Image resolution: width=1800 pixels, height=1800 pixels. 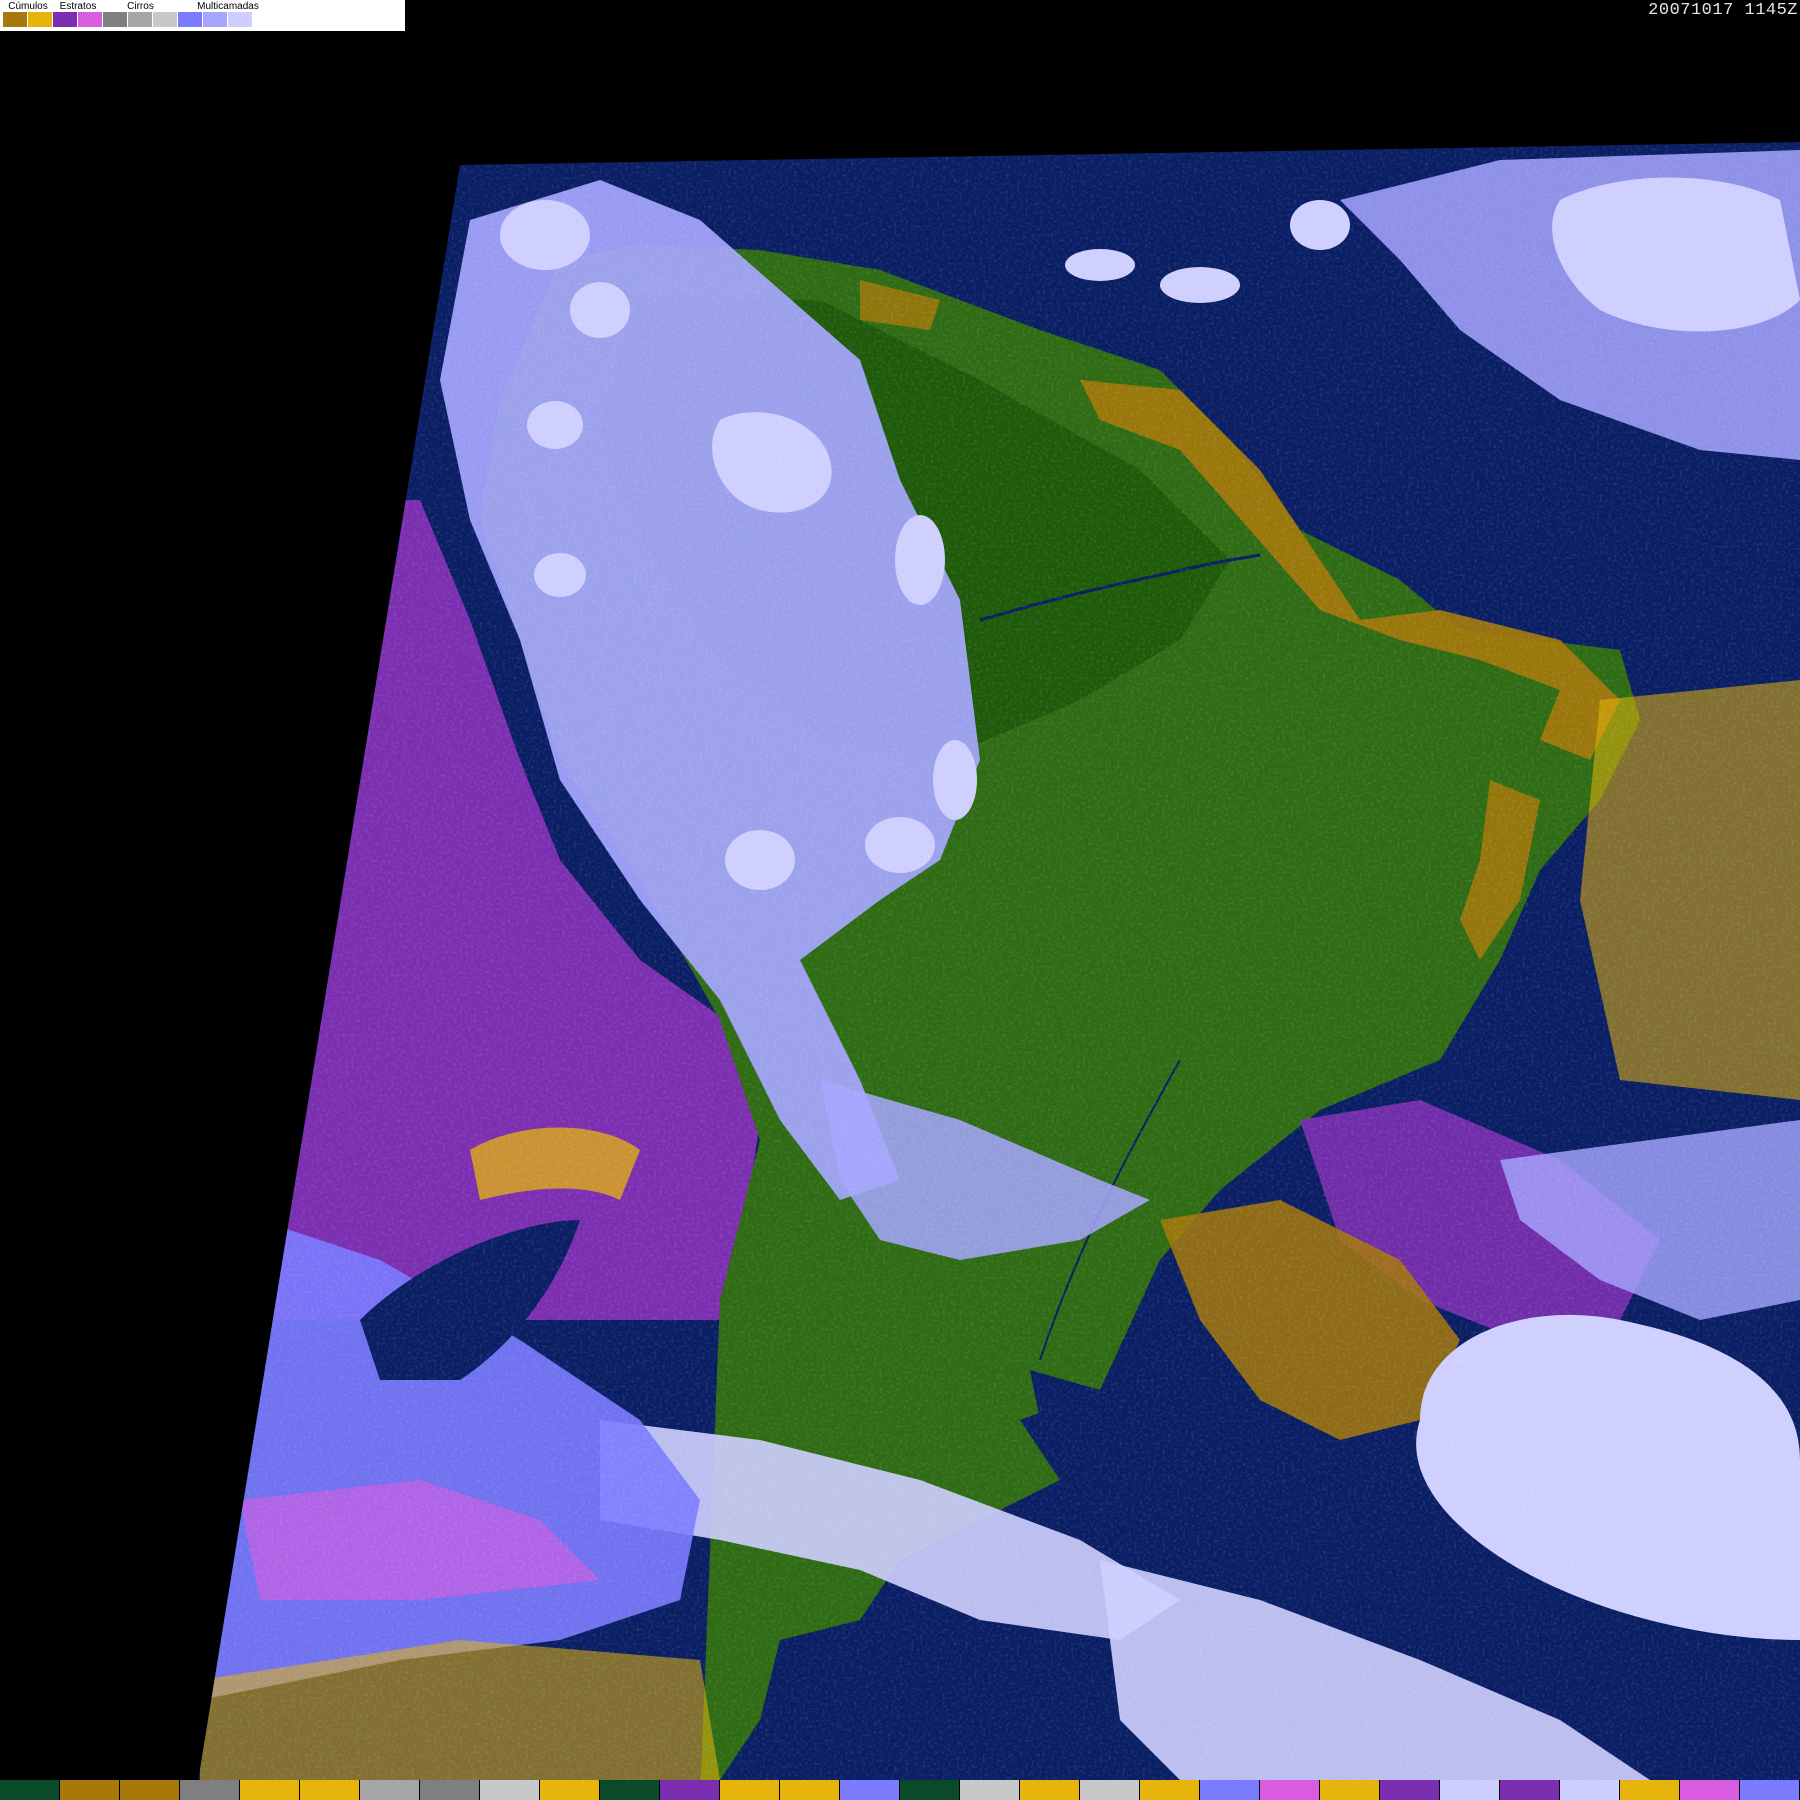 What do you see at coordinates (1723, 10) in the screenshot?
I see `image-timestamp: 20071017 1145Z` at bounding box center [1723, 10].